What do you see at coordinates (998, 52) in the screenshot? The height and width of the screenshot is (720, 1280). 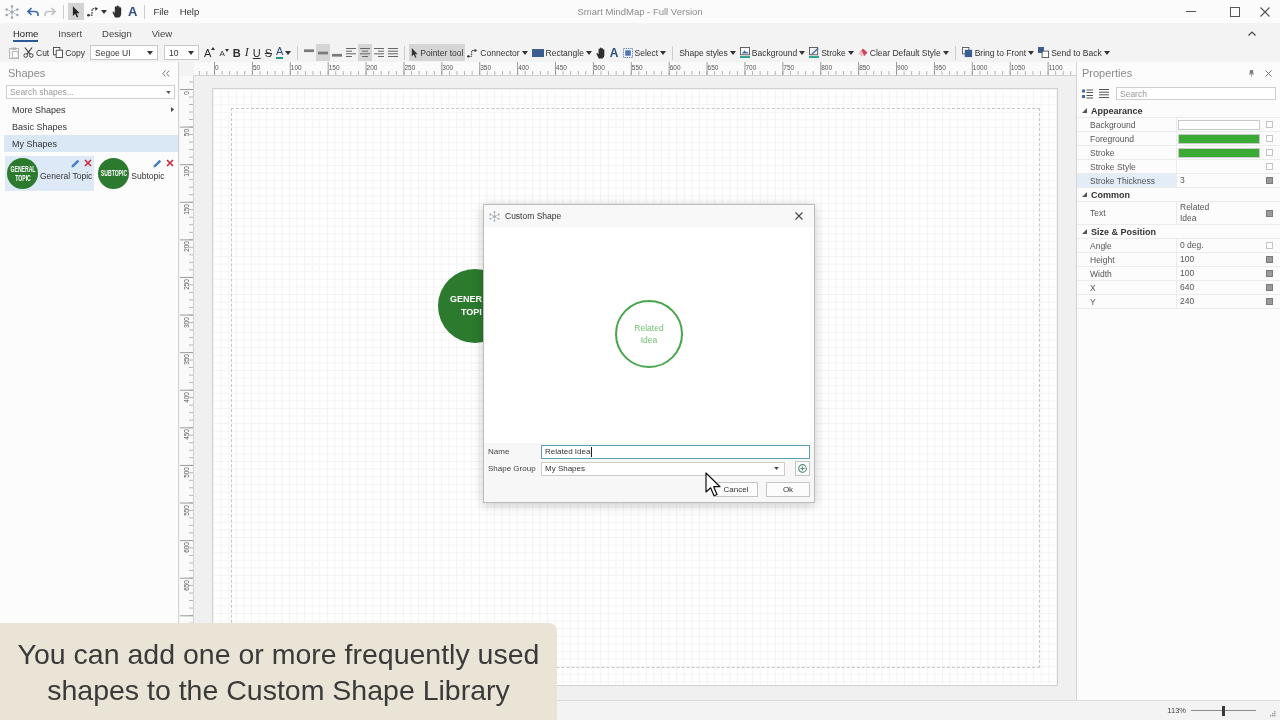 I see `bring-to-front-dropdown: Bring to Front` at bounding box center [998, 52].